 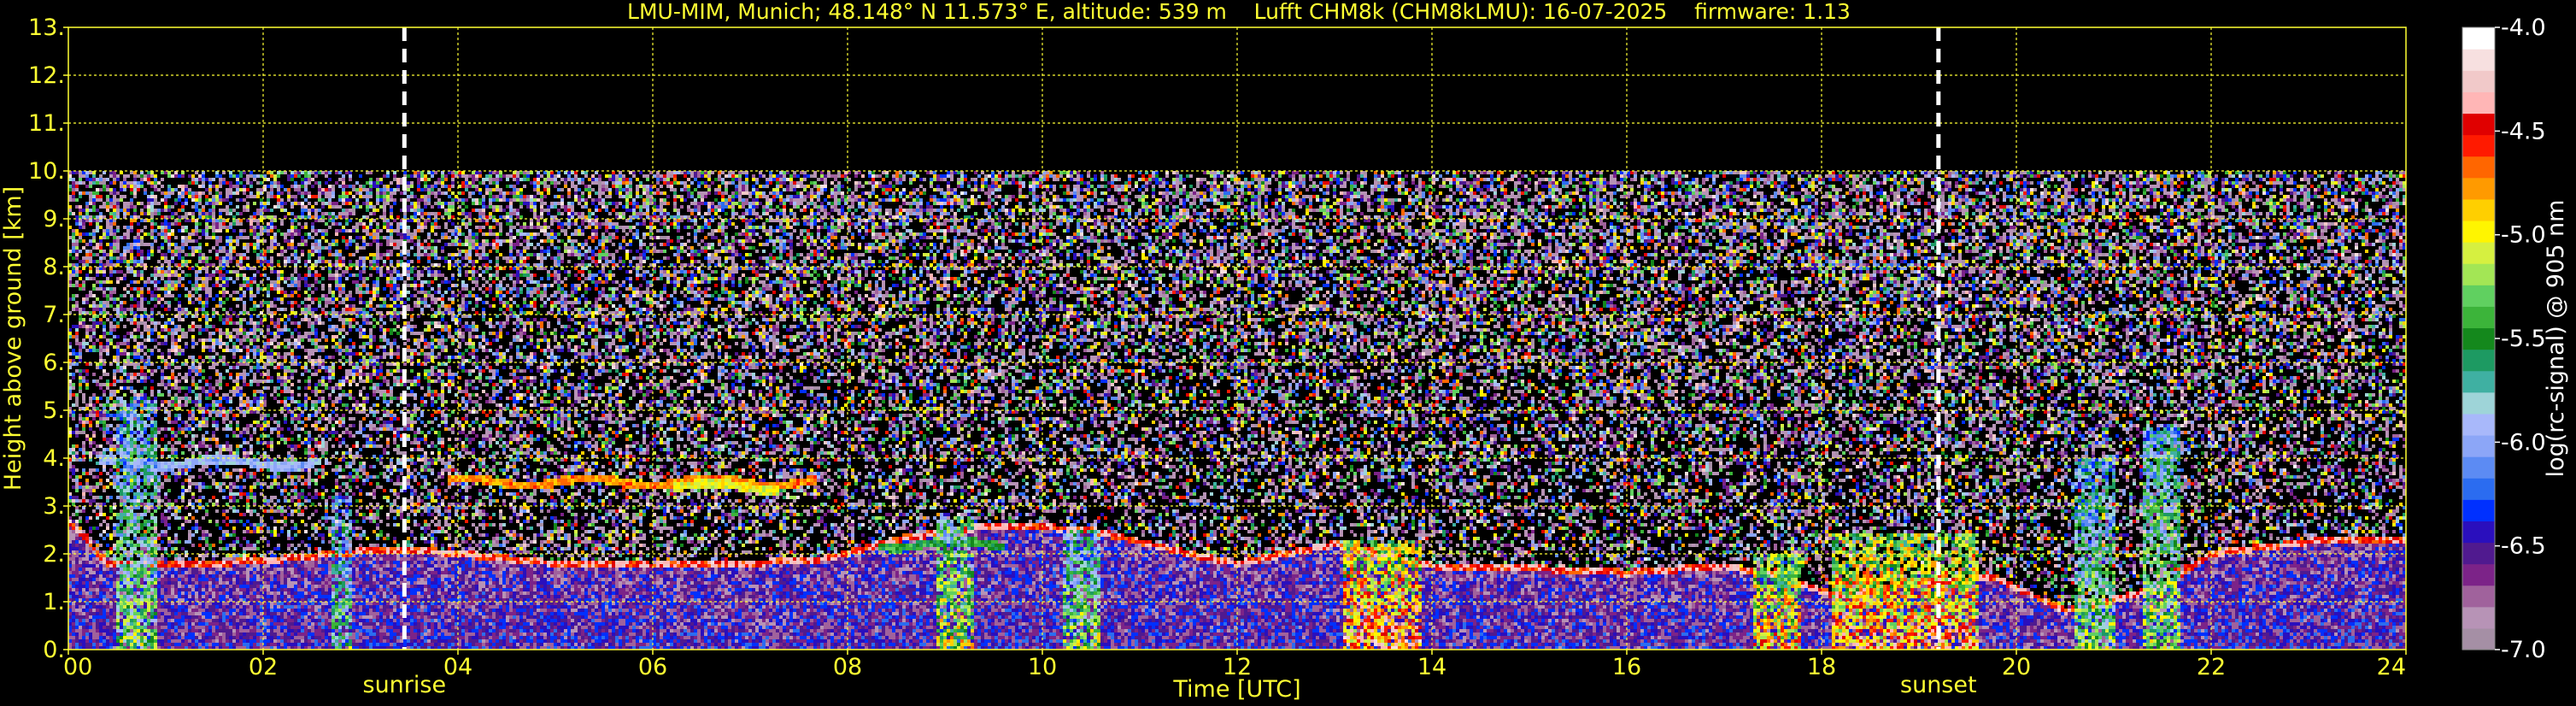 I want to click on x-tick-label: 24, so click(x=2391, y=667).